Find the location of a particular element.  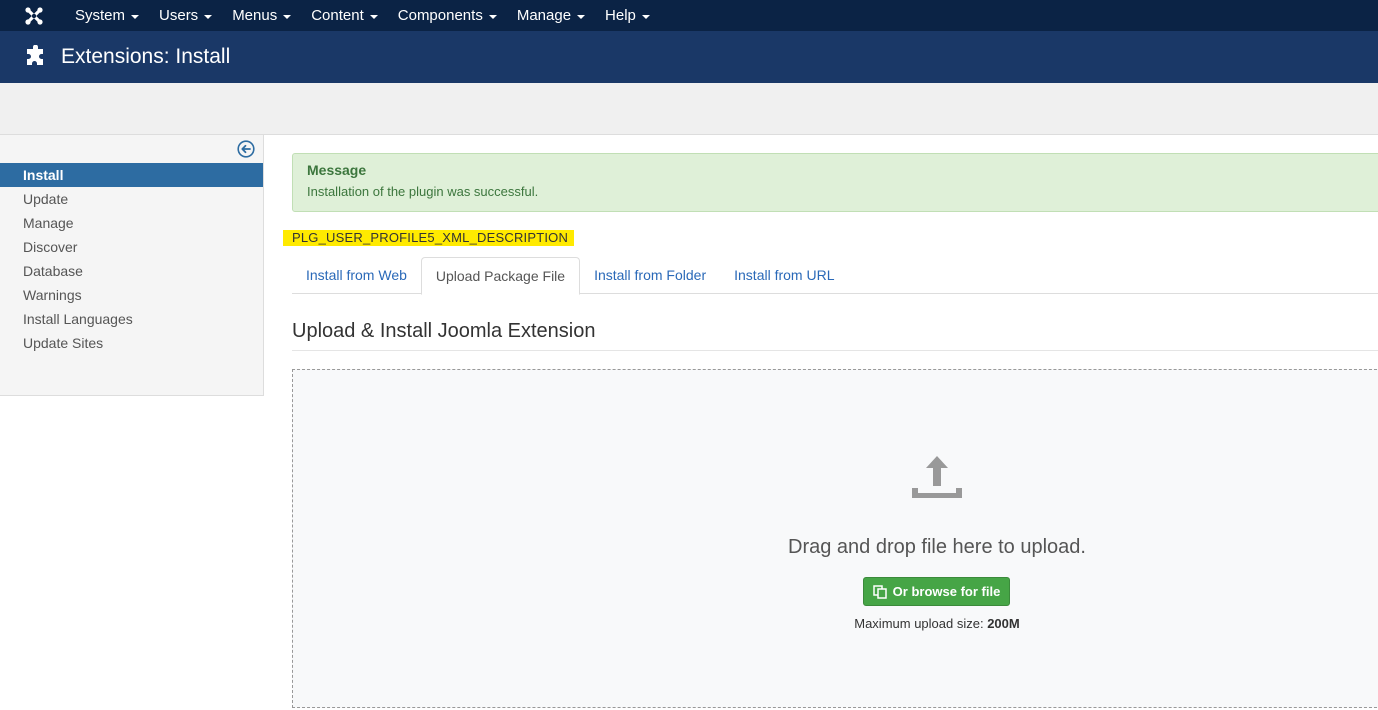

menu-menus: Menus is located at coordinates (261, 15).